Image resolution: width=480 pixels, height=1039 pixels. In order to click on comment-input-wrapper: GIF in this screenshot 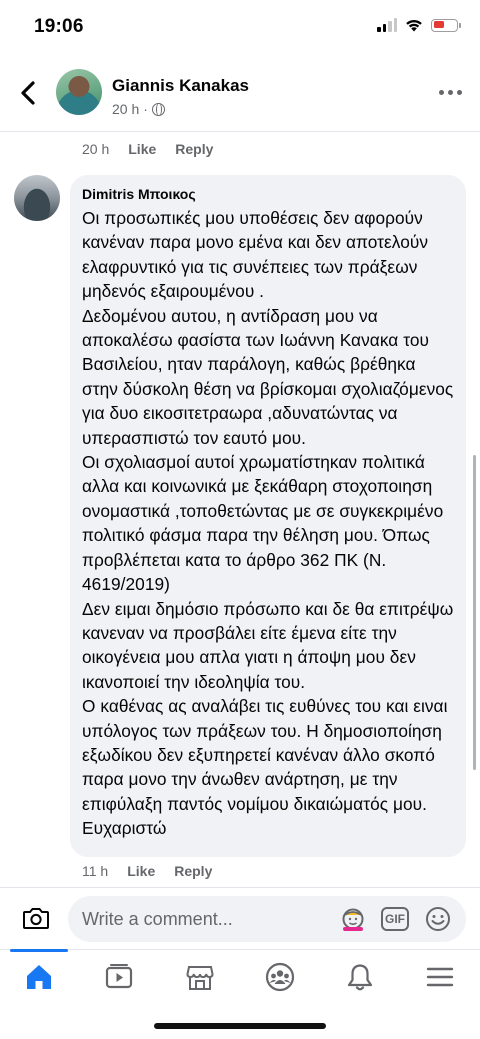, I will do `click(267, 919)`.